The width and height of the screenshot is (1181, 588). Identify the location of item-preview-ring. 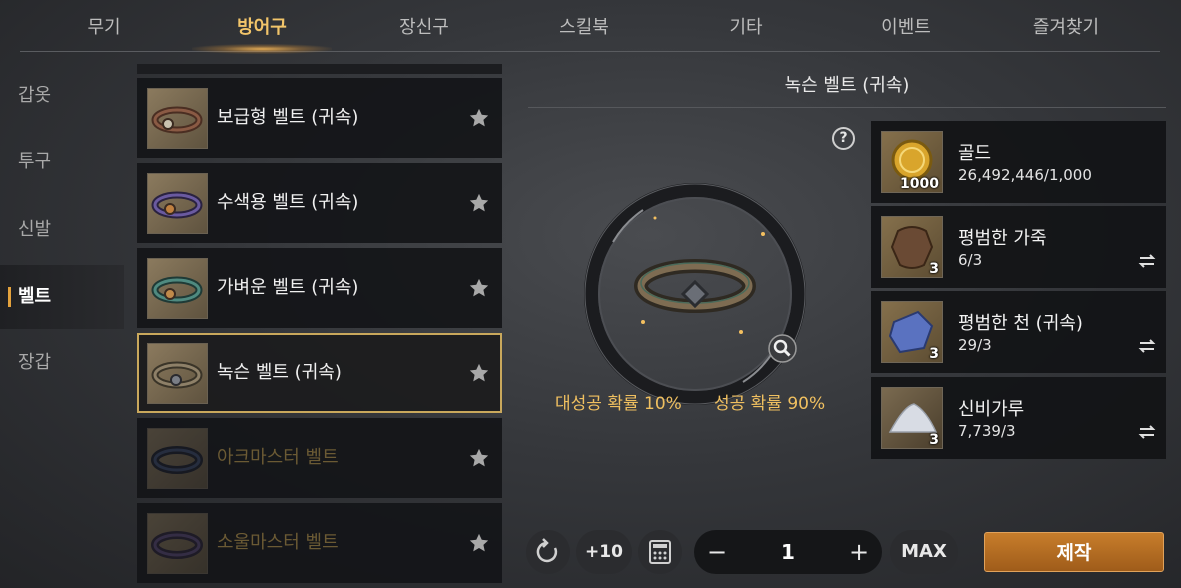
(695, 294).